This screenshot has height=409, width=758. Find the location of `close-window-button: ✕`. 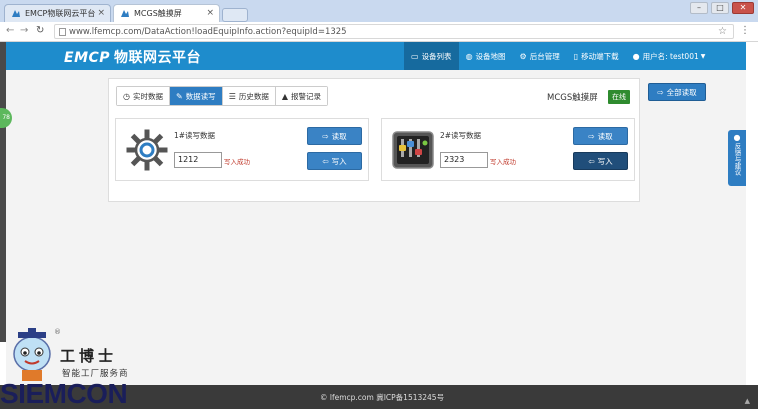

close-window-button: ✕ is located at coordinates (743, 8).